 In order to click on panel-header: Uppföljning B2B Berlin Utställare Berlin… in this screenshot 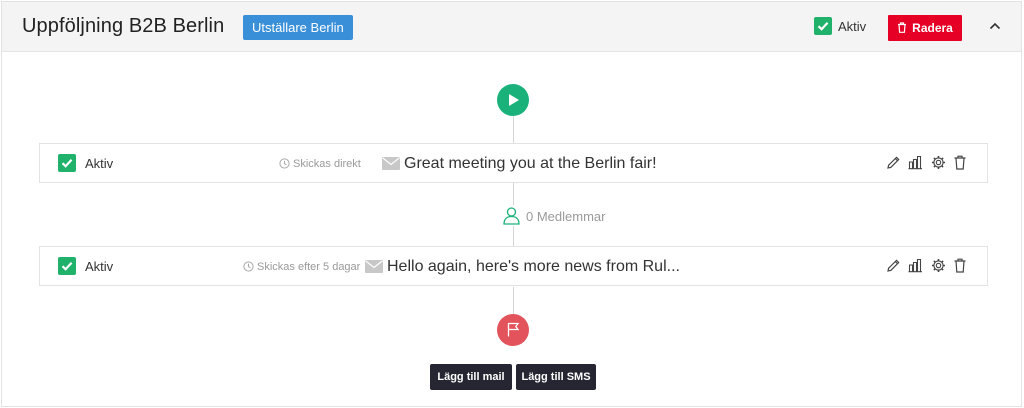, I will do `click(511, 27)`.